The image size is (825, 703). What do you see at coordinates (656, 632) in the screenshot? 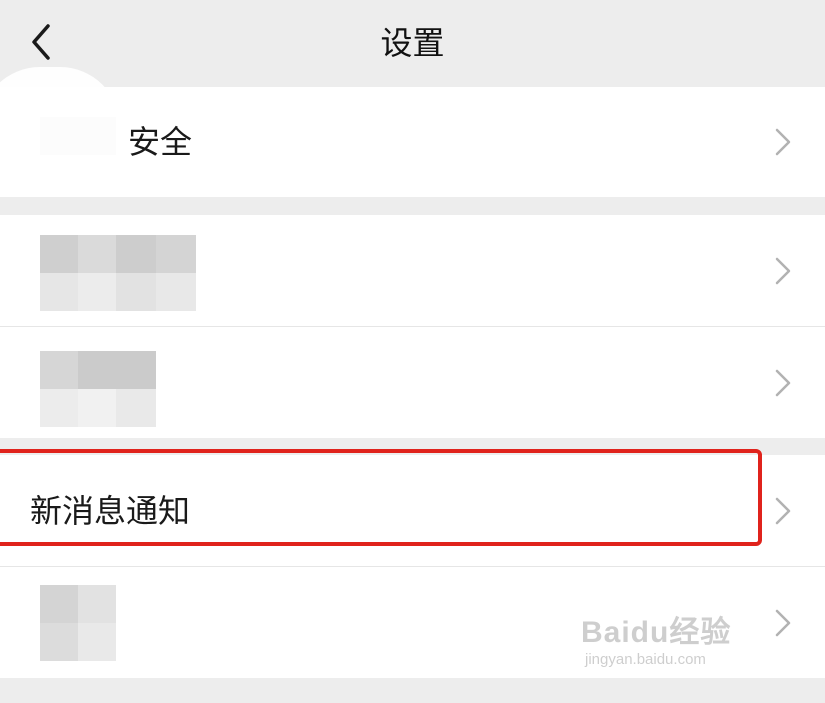
I see `watermark-logo: Baidu经验` at bounding box center [656, 632].